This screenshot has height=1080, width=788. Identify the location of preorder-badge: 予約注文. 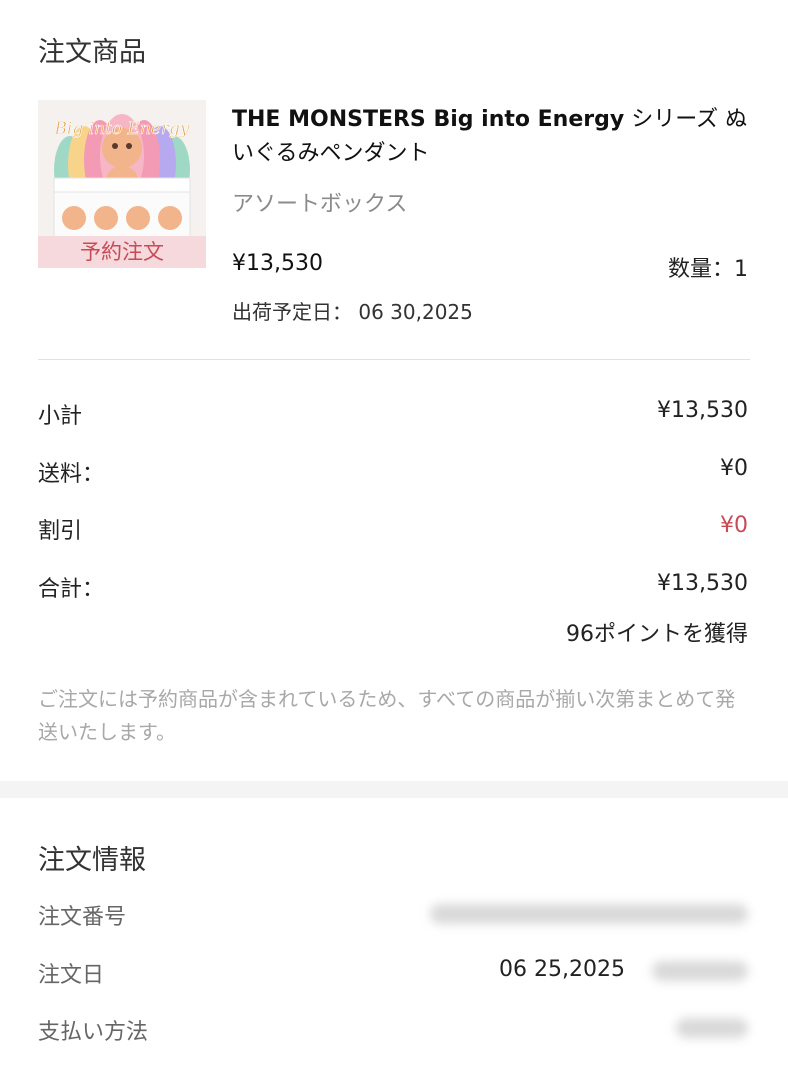
(122, 252).